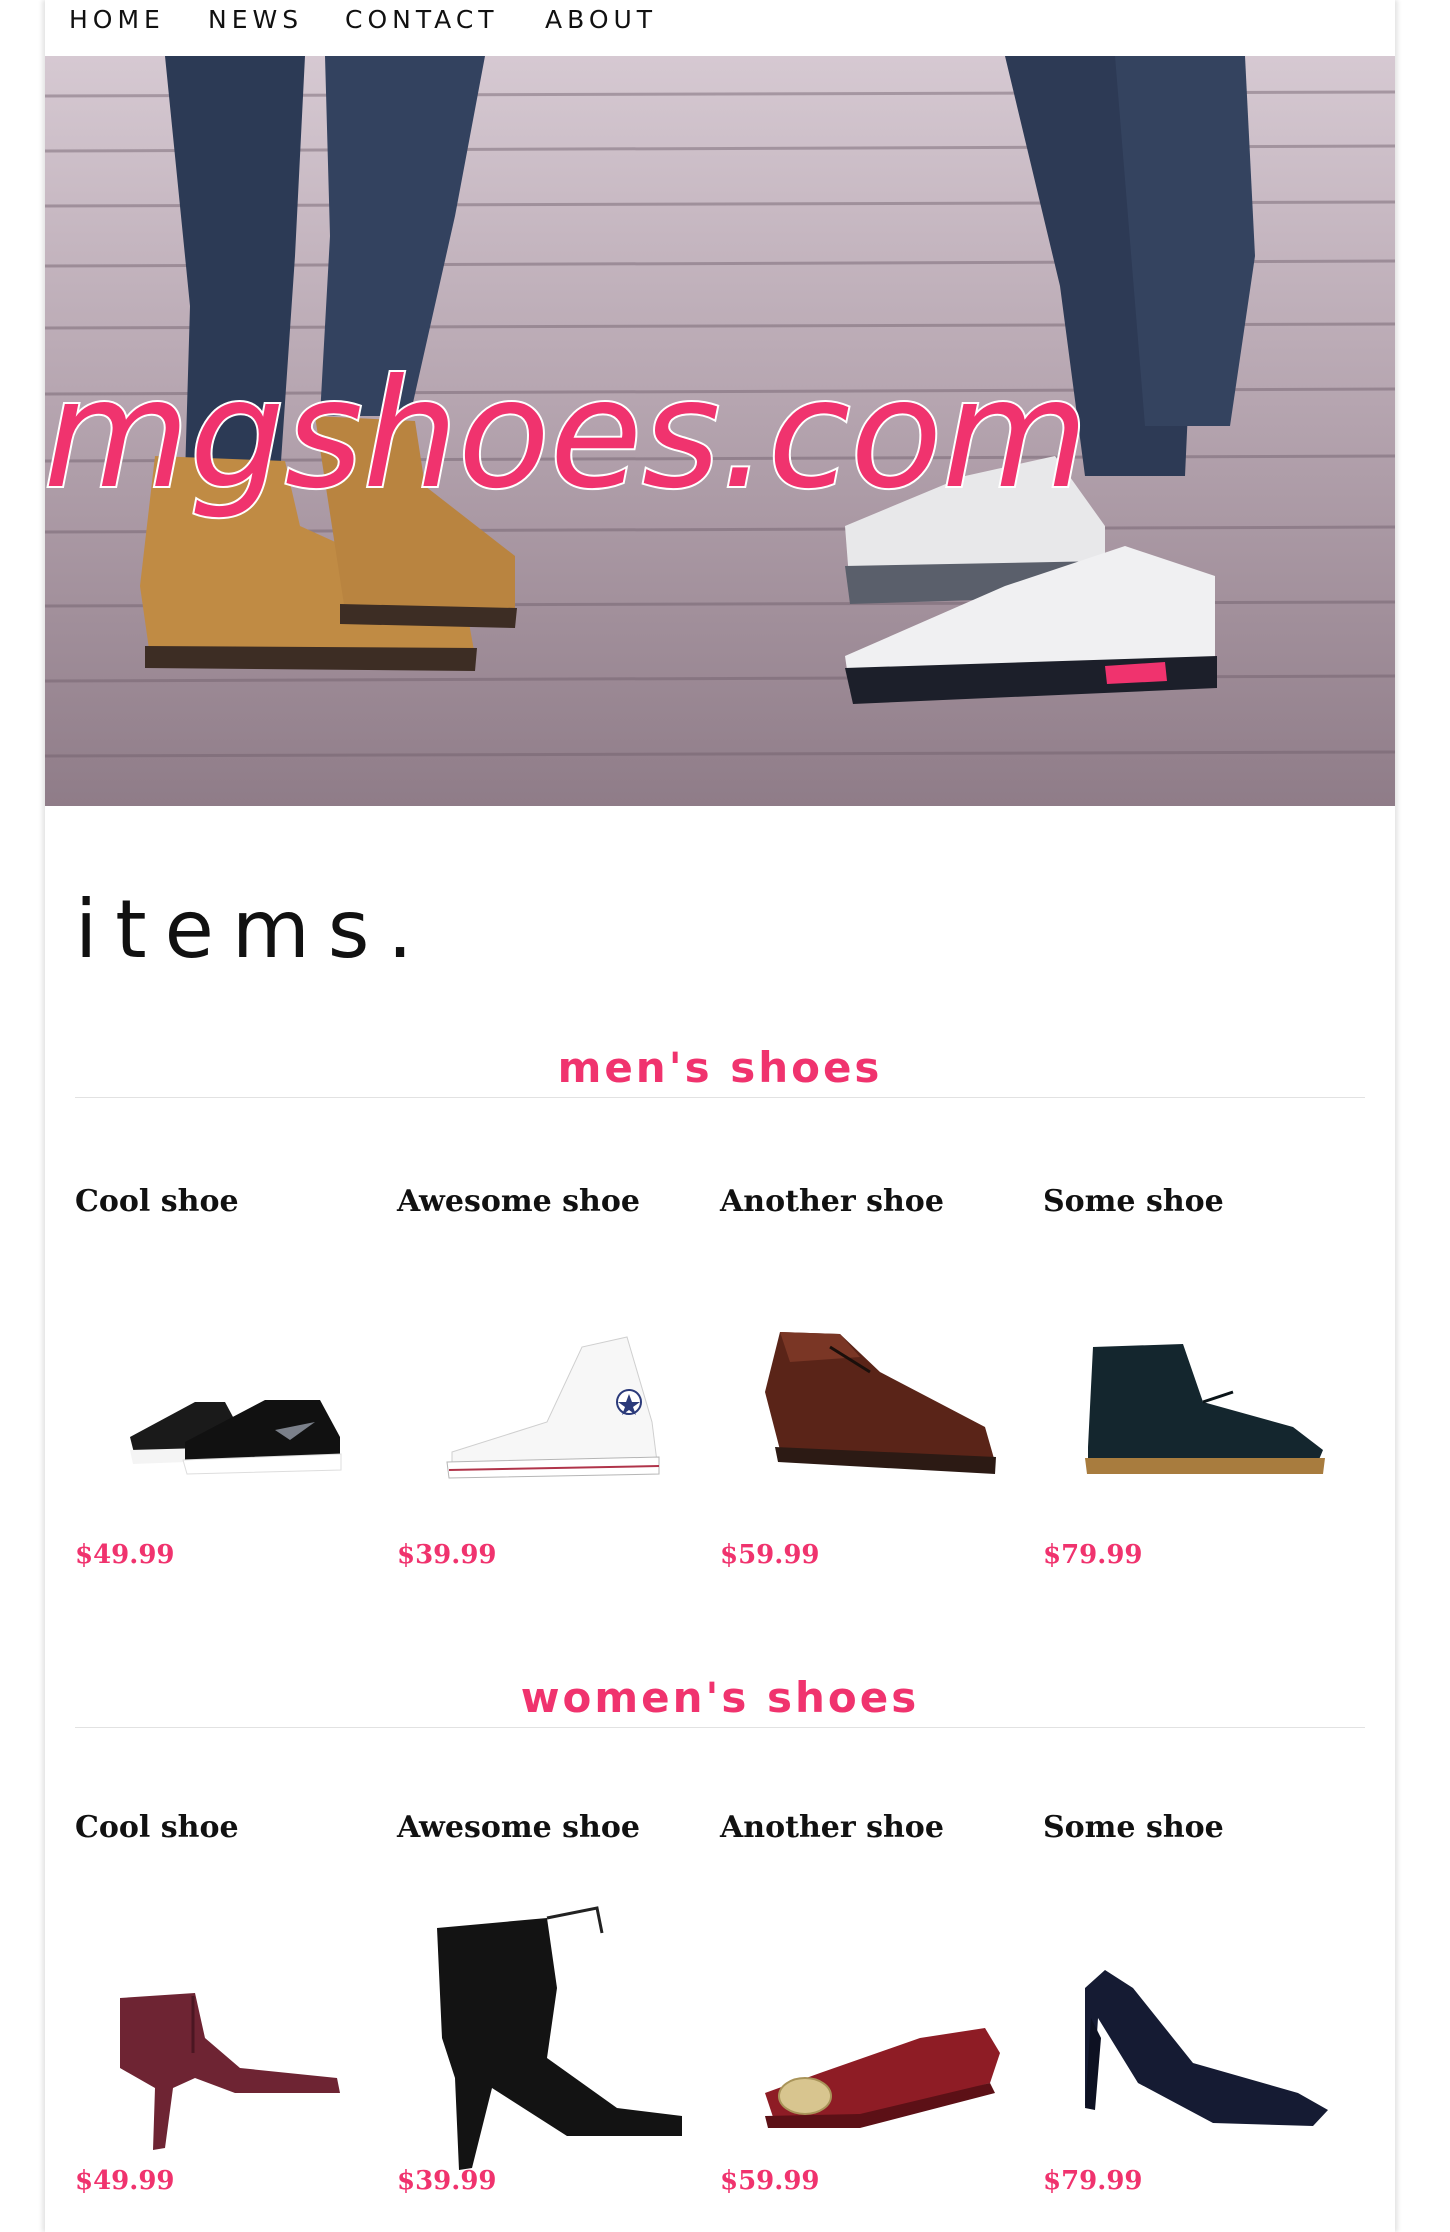 The width and height of the screenshot is (1450, 2232). Describe the element at coordinates (422, 20) in the screenshot. I see `nav-contact: CONTACT` at that location.